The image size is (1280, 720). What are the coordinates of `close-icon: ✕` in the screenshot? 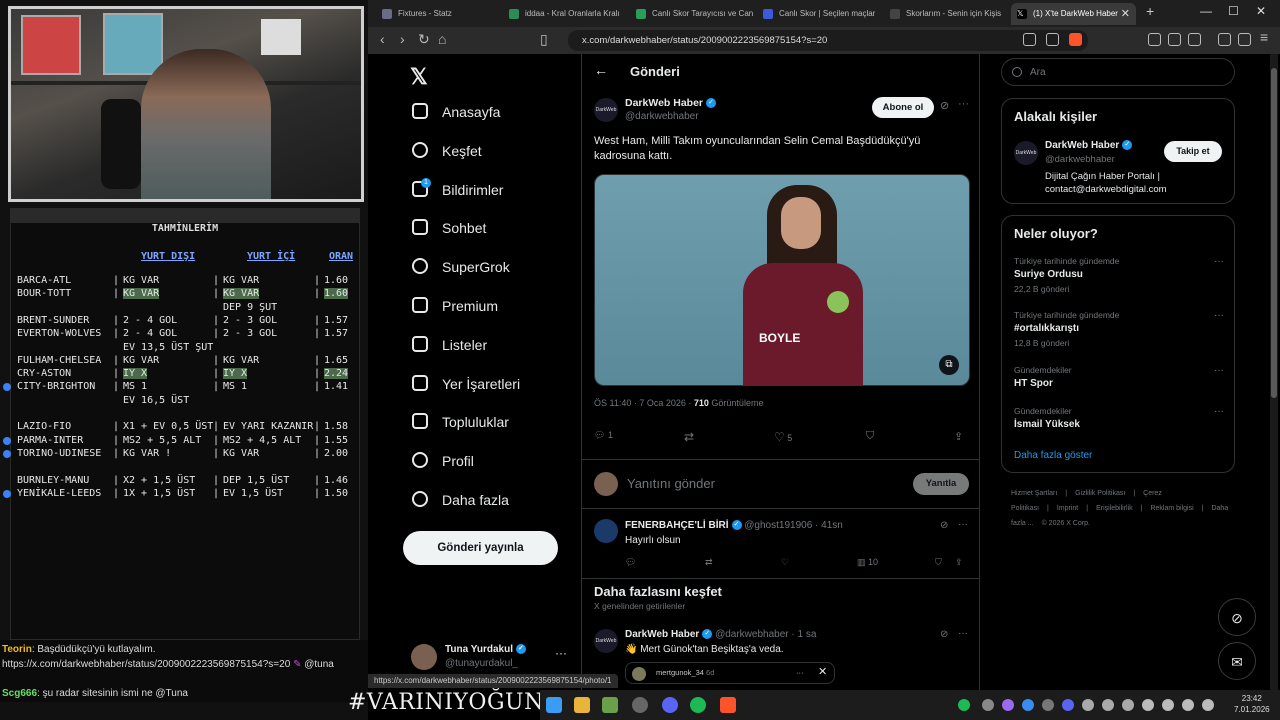 It's located at (822, 672).